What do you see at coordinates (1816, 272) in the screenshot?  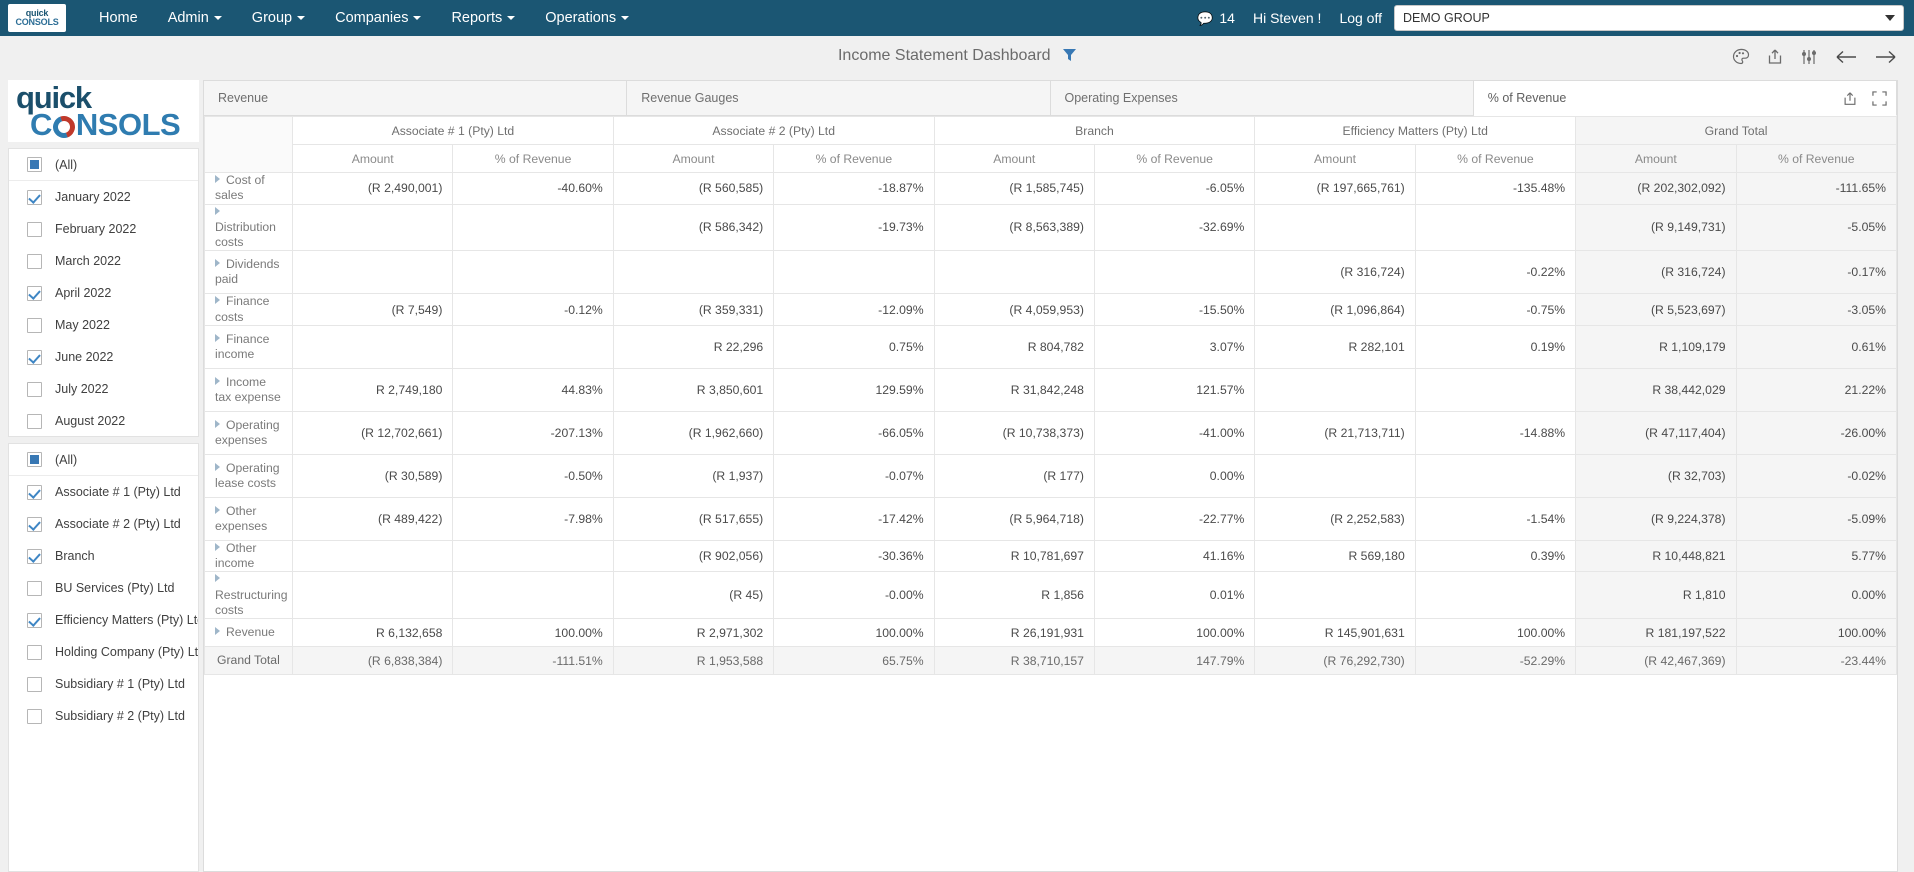 I see `pivot-cell: -0.17%` at bounding box center [1816, 272].